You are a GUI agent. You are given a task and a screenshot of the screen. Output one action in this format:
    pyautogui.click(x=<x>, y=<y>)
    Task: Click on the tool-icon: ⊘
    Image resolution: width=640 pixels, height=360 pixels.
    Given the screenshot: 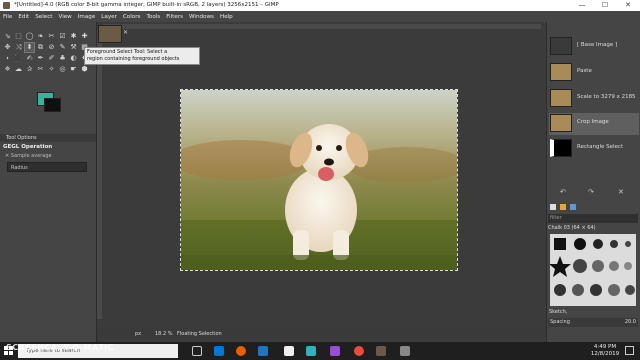 What is the action you would take?
    pyautogui.click(x=51, y=47)
    